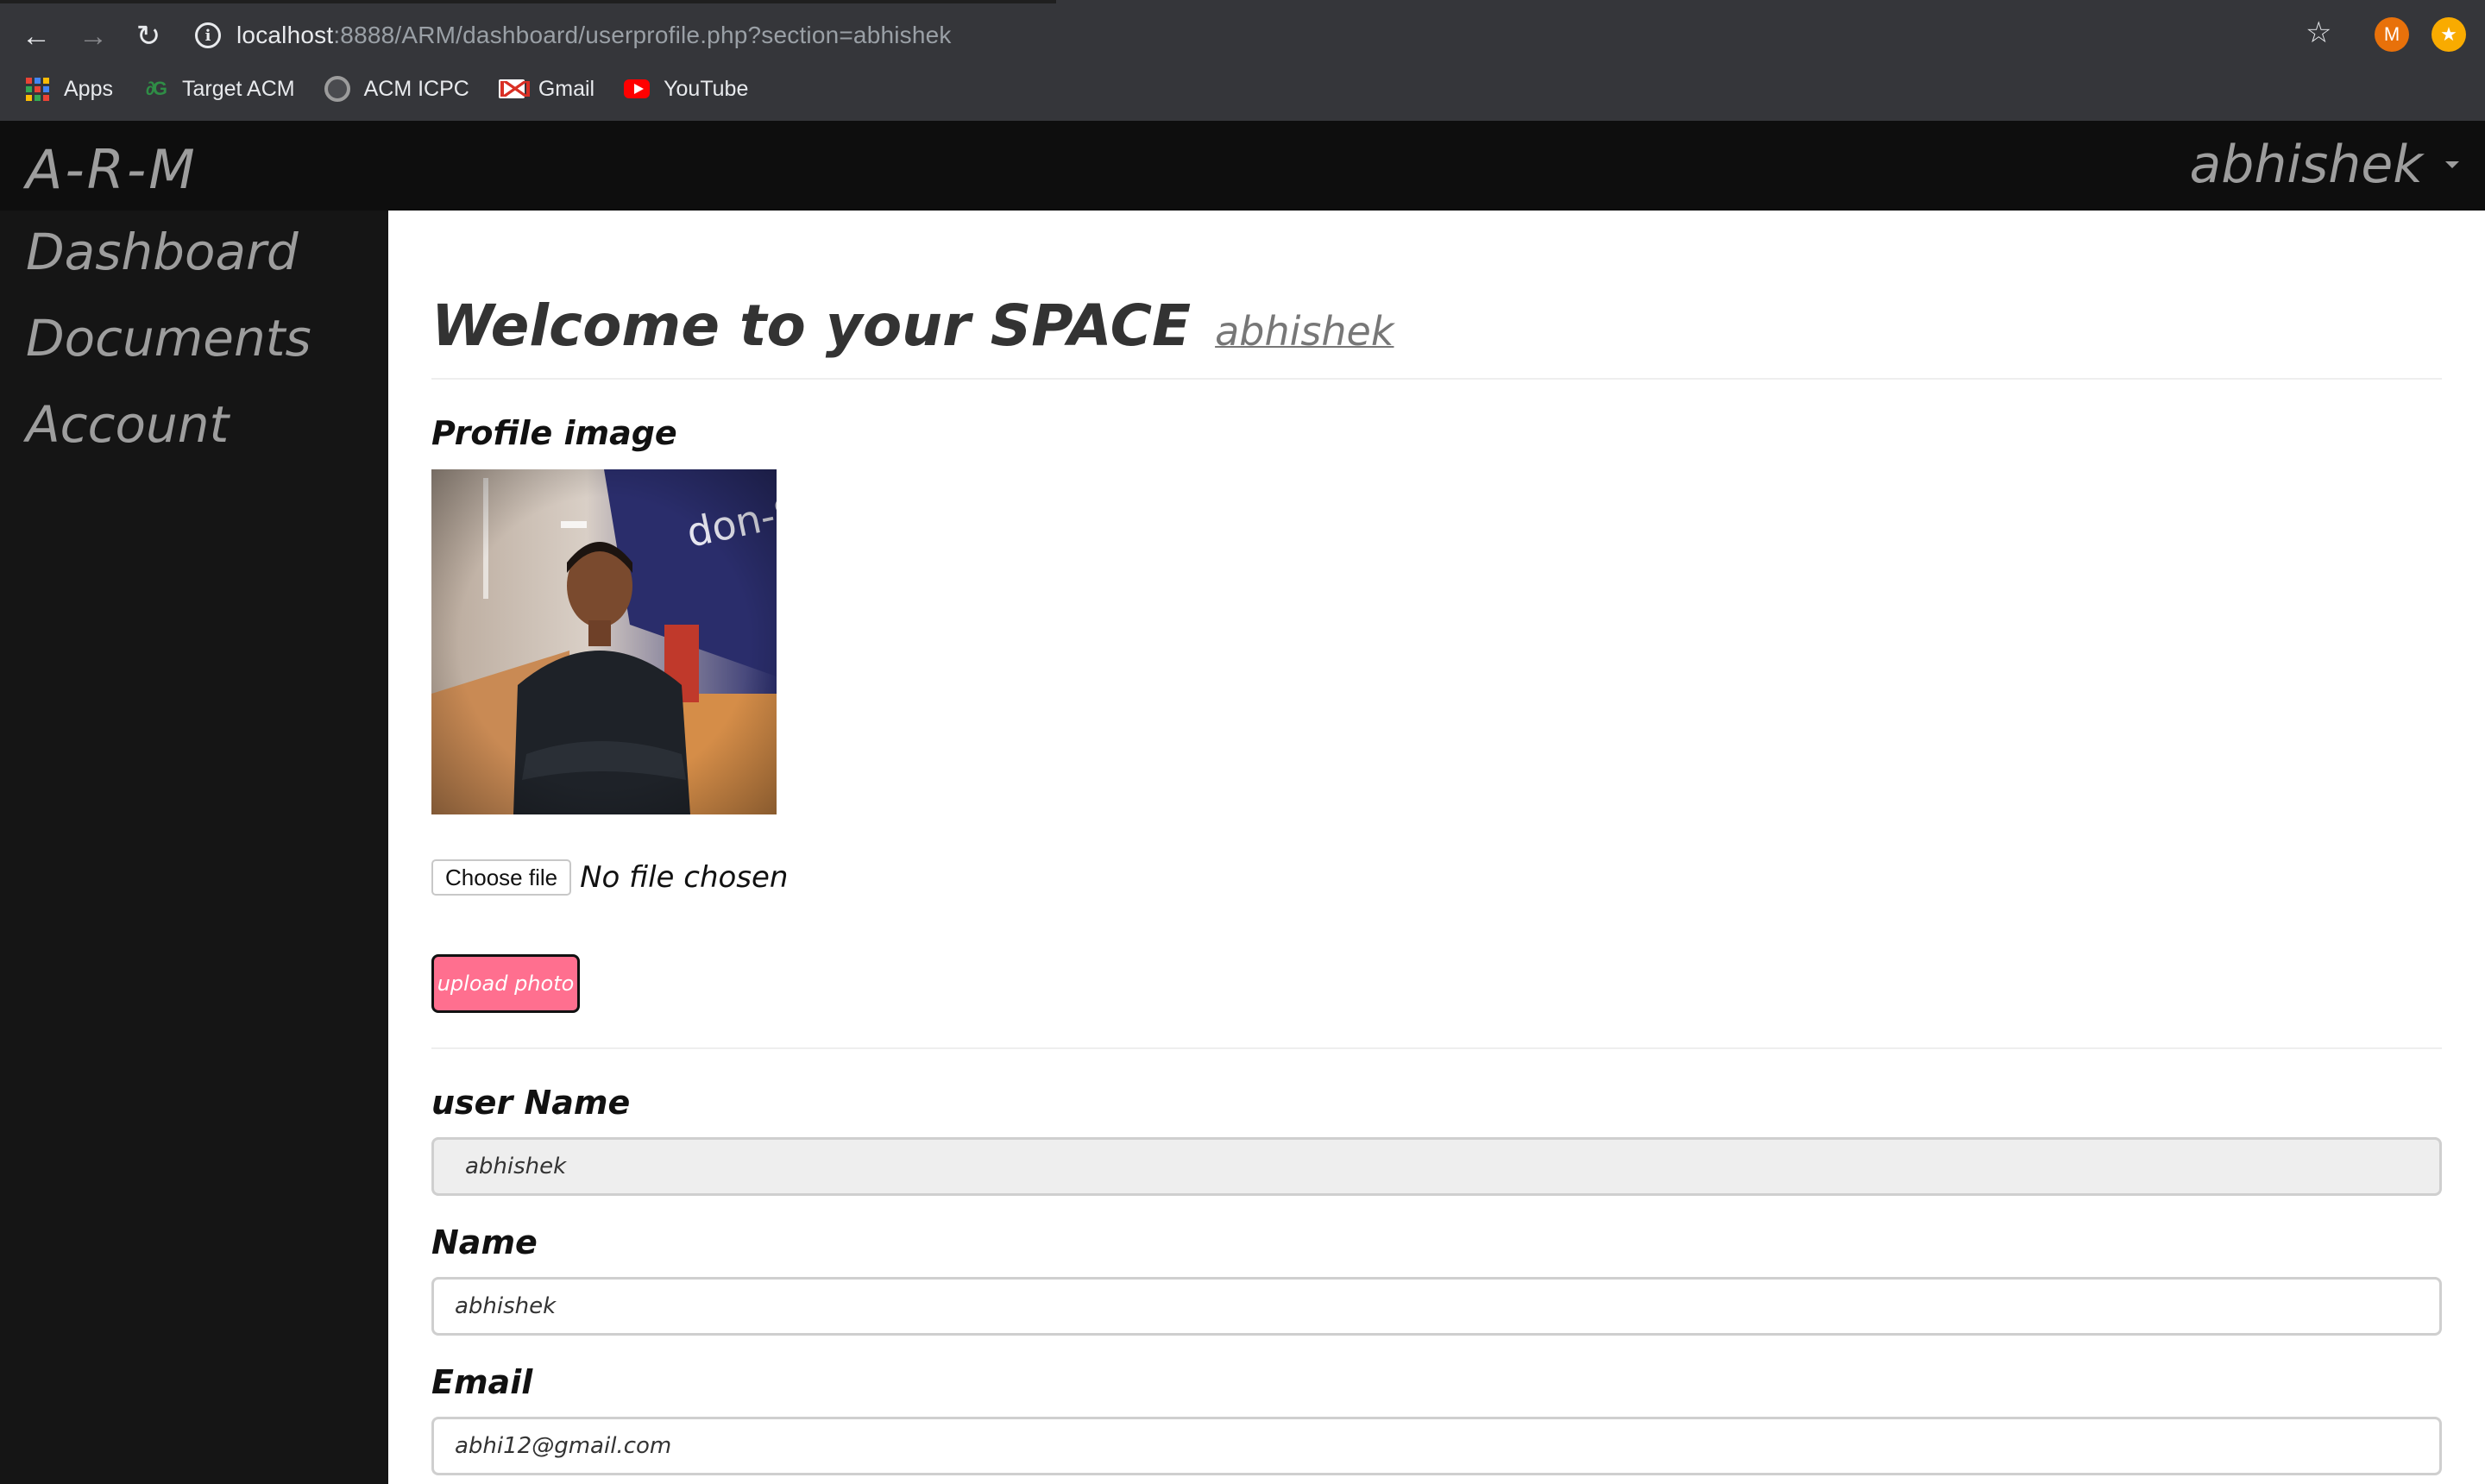  What do you see at coordinates (194, 847) in the screenshot?
I see `sidebar: Dashboard Documents Account` at bounding box center [194, 847].